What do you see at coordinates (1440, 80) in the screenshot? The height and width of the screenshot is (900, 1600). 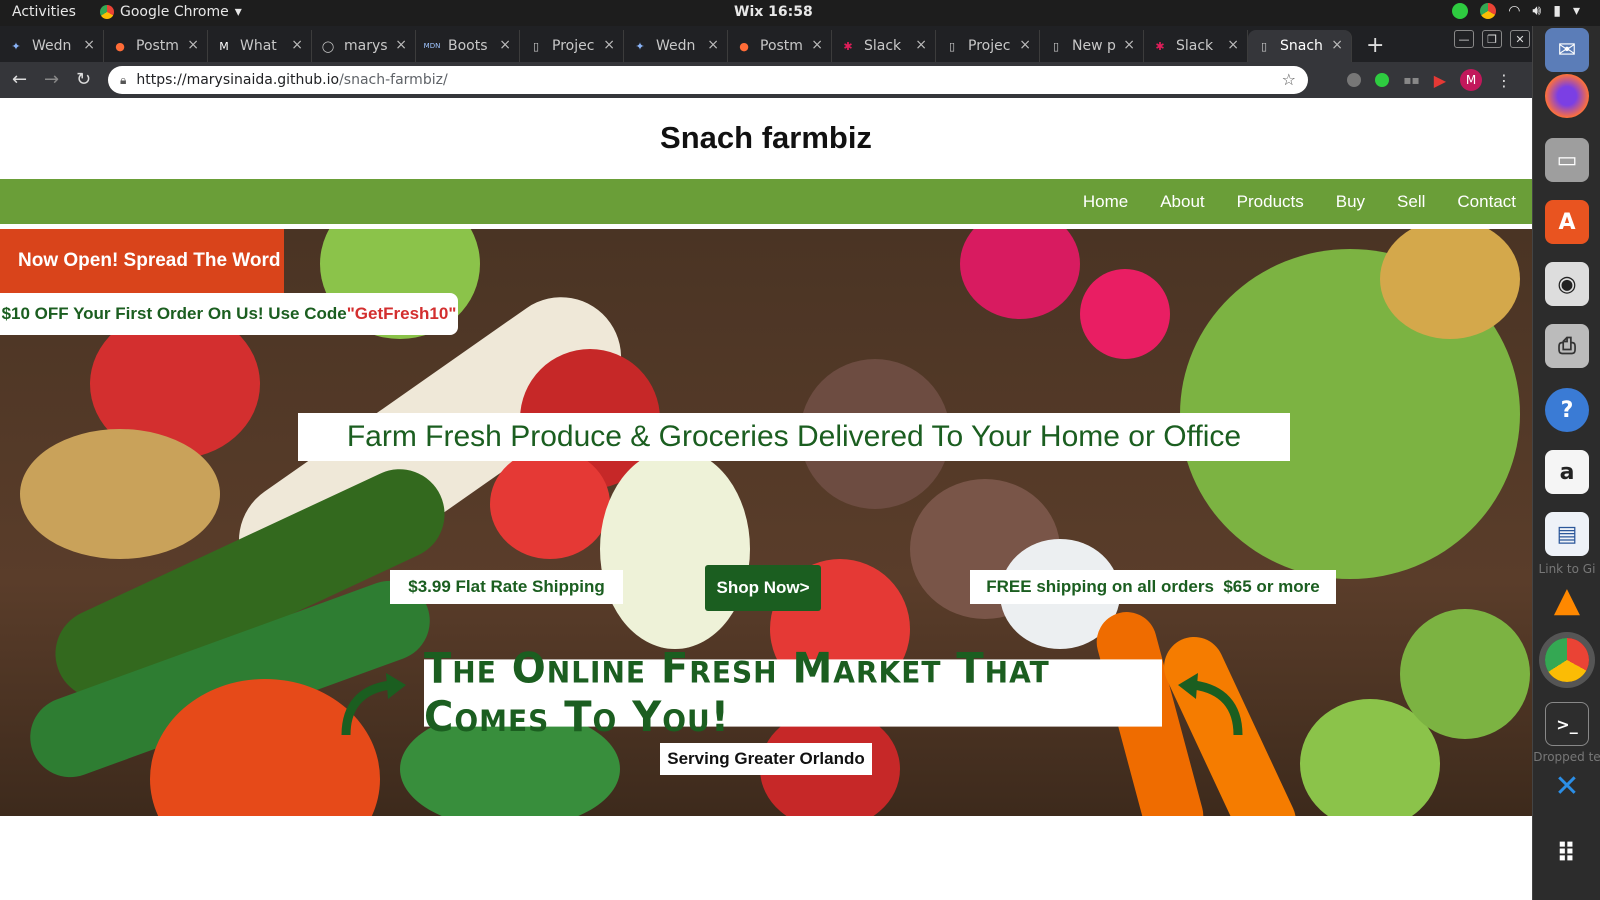 I see `cast-extension-icon: ▶` at bounding box center [1440, 80].